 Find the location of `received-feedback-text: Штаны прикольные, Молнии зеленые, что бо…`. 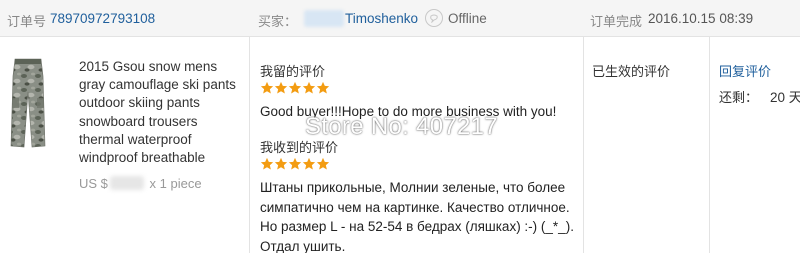

received-feedback-text: Штаны прикольные, Молнии зеленые, что бо… is located at coordinates (417, 216).